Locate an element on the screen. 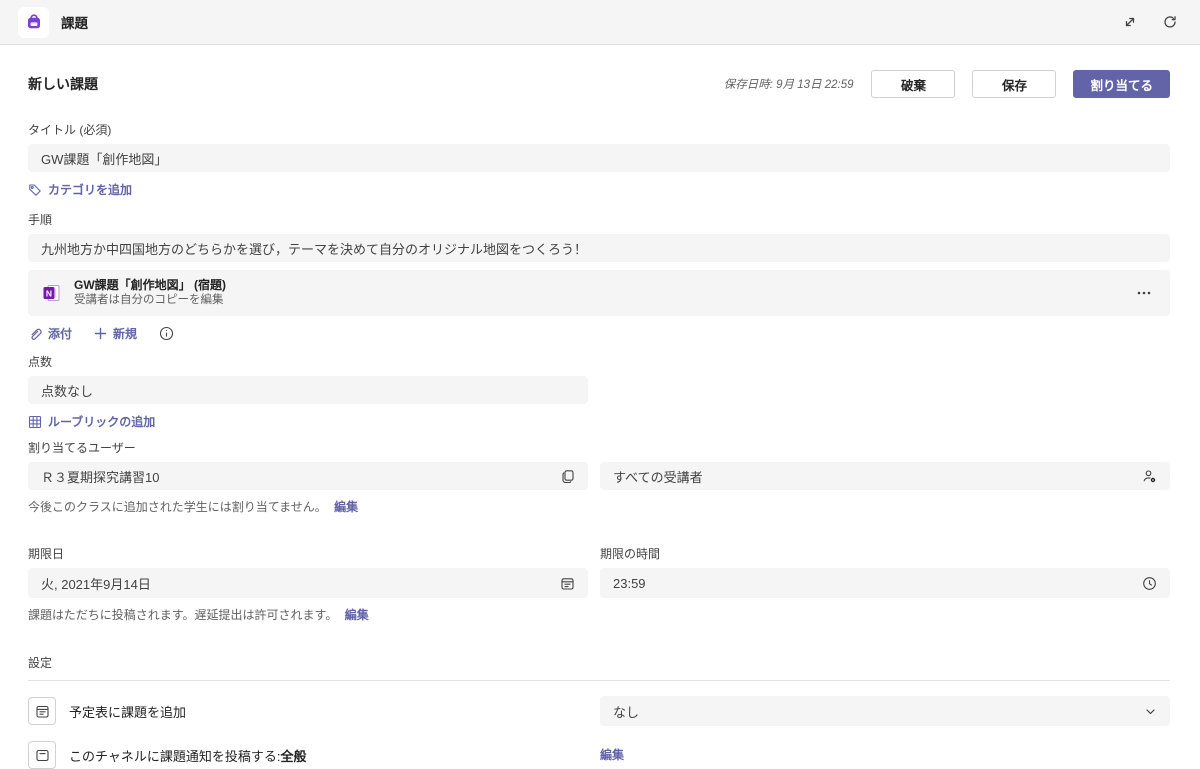 This screenshot has width=1200, height=769. expand-icon is located at coordinates (1130, 22).